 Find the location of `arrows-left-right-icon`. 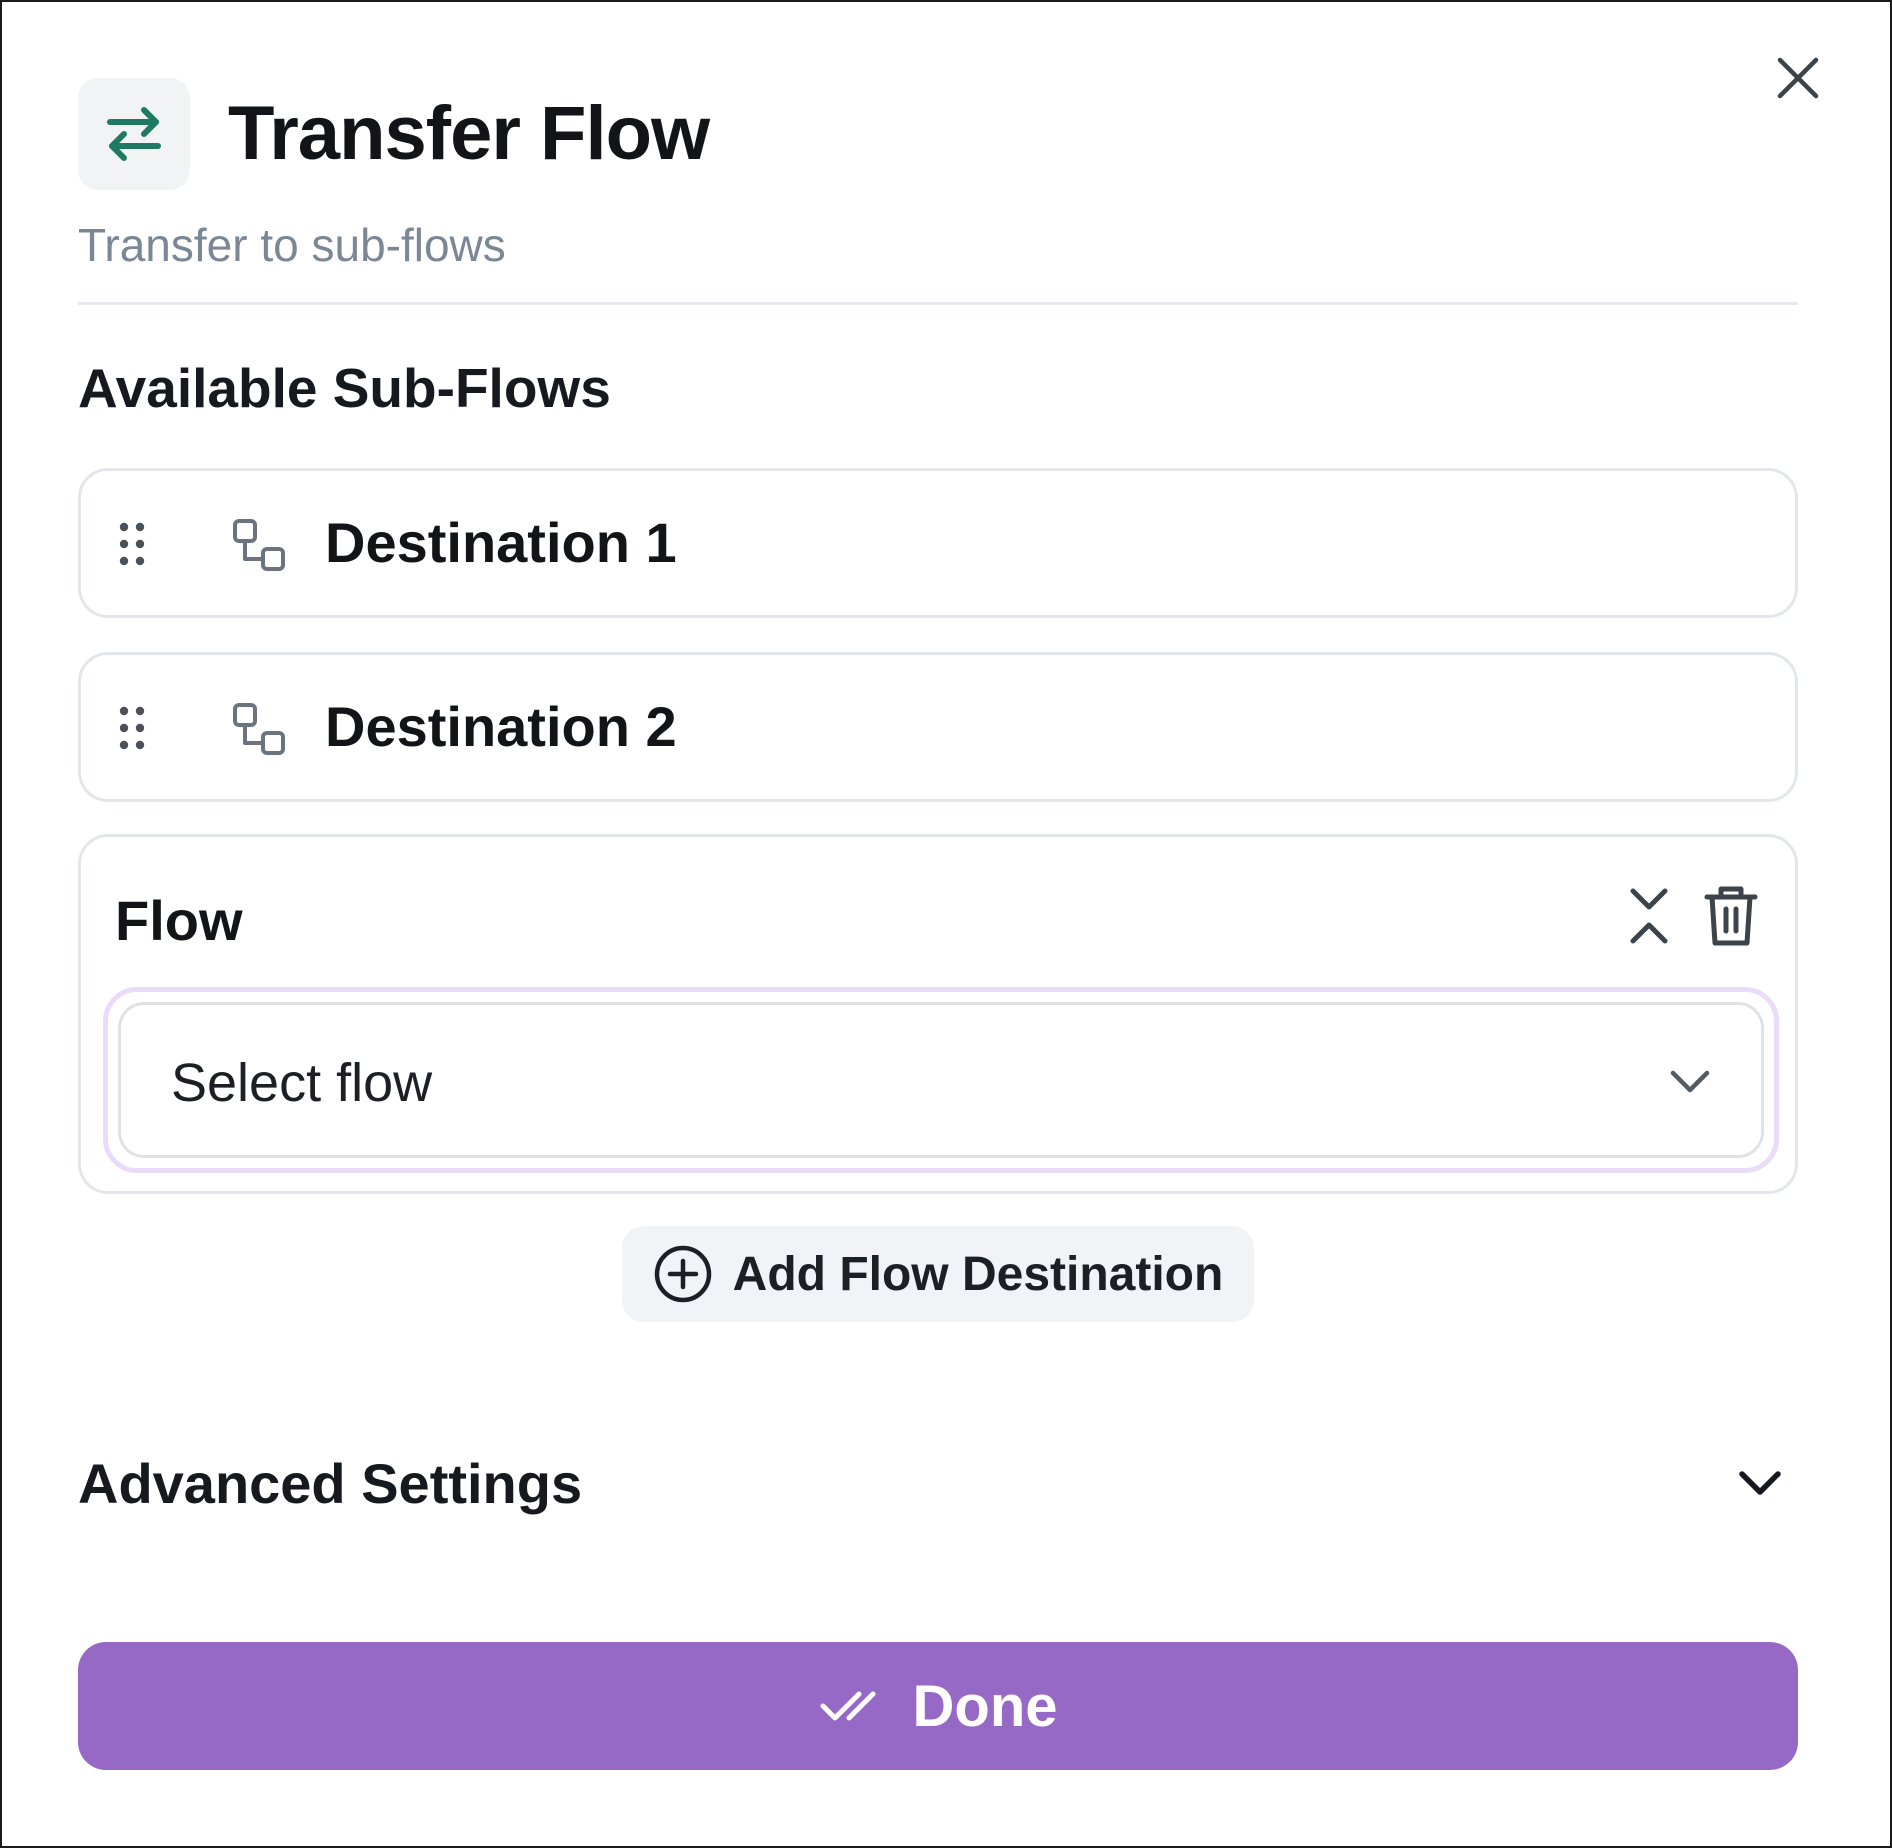

arrows-left-right-icon is located at coordinates (134, 134).